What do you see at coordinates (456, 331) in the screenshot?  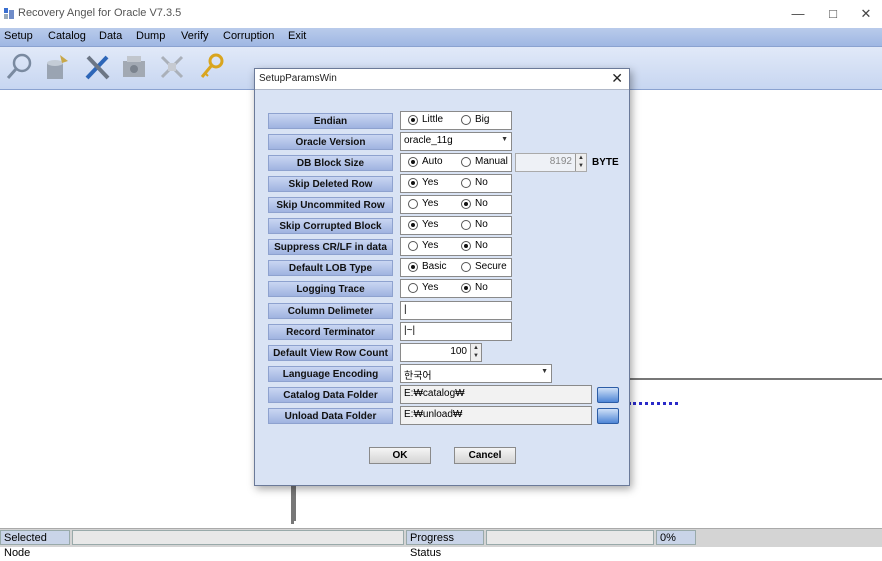 I see `rec-term-input: |~|` at bounding box center [456, 331].